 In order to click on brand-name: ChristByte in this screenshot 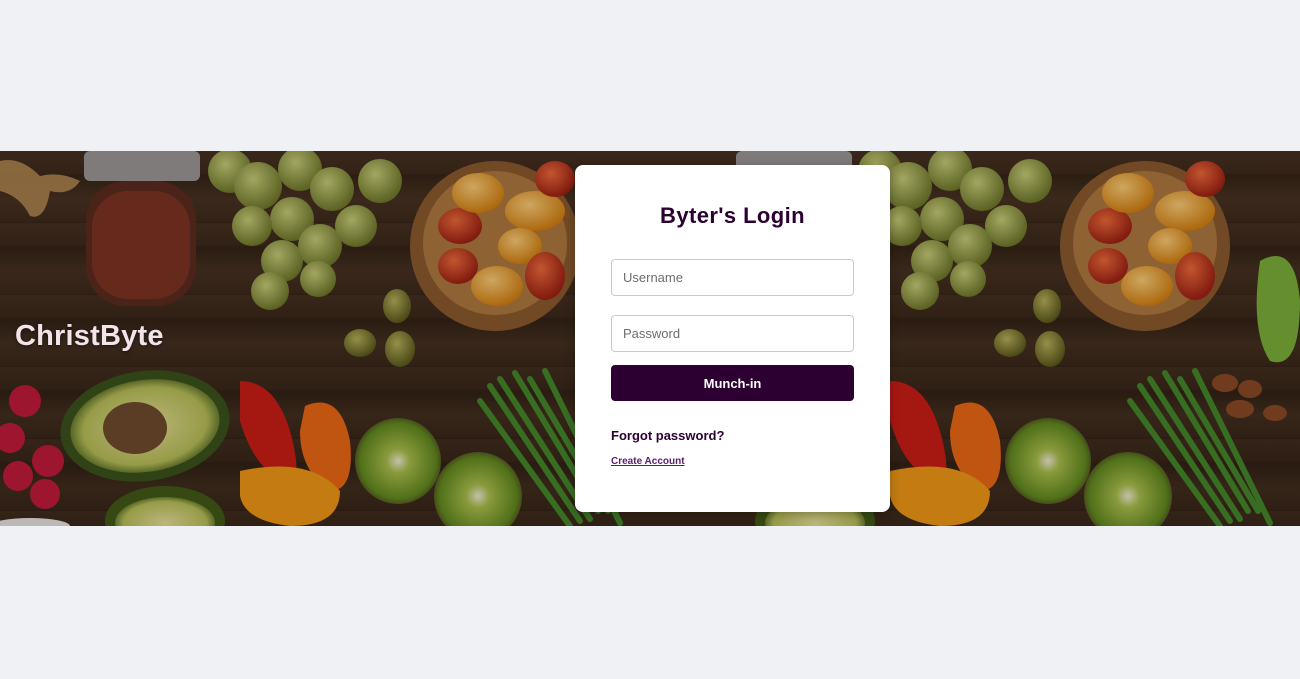, I will do `click(89, 336)`.